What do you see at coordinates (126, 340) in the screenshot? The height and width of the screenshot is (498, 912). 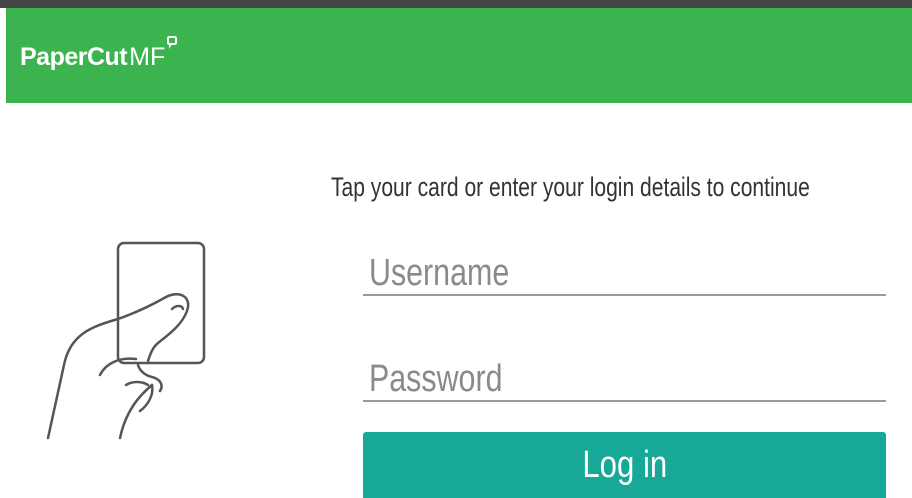 I see `hand-holding-card-icon` at bounding box center [126, 340].